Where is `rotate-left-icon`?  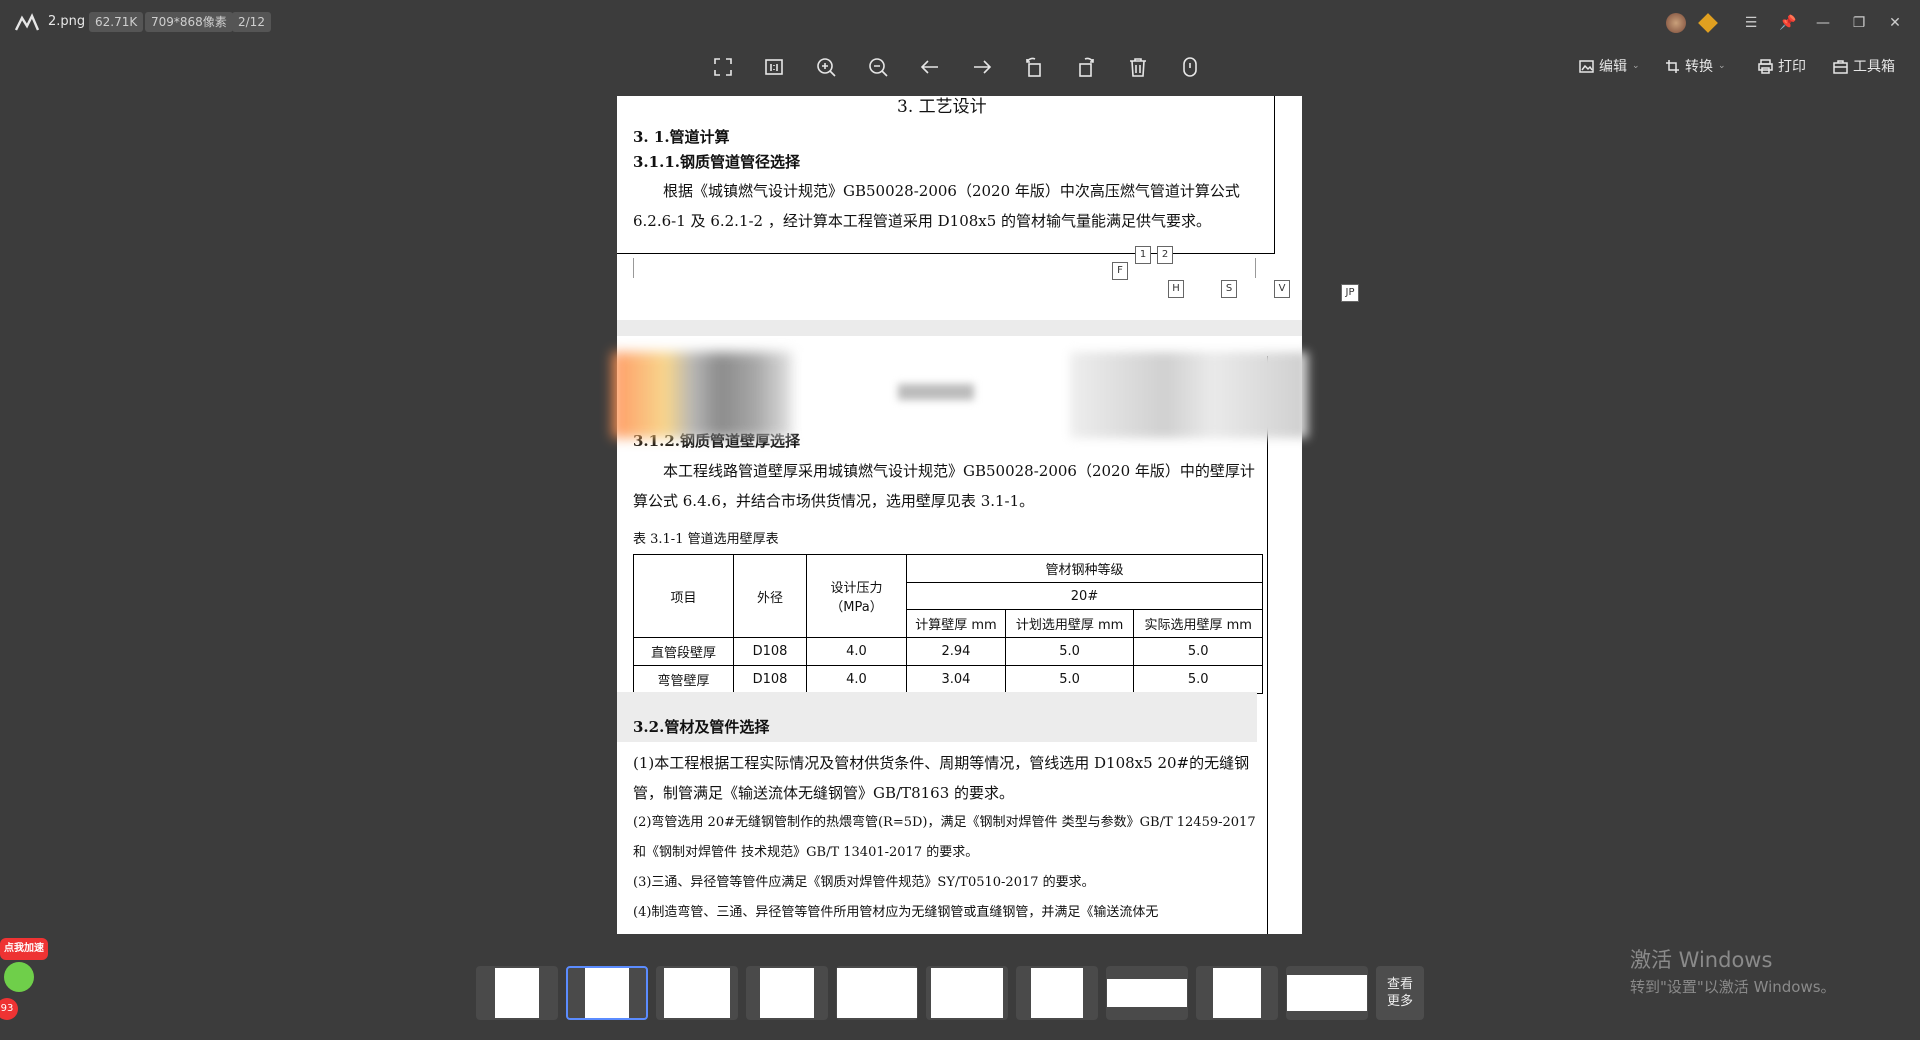
rotate-left-icon is located at coordinates (1034, 67).